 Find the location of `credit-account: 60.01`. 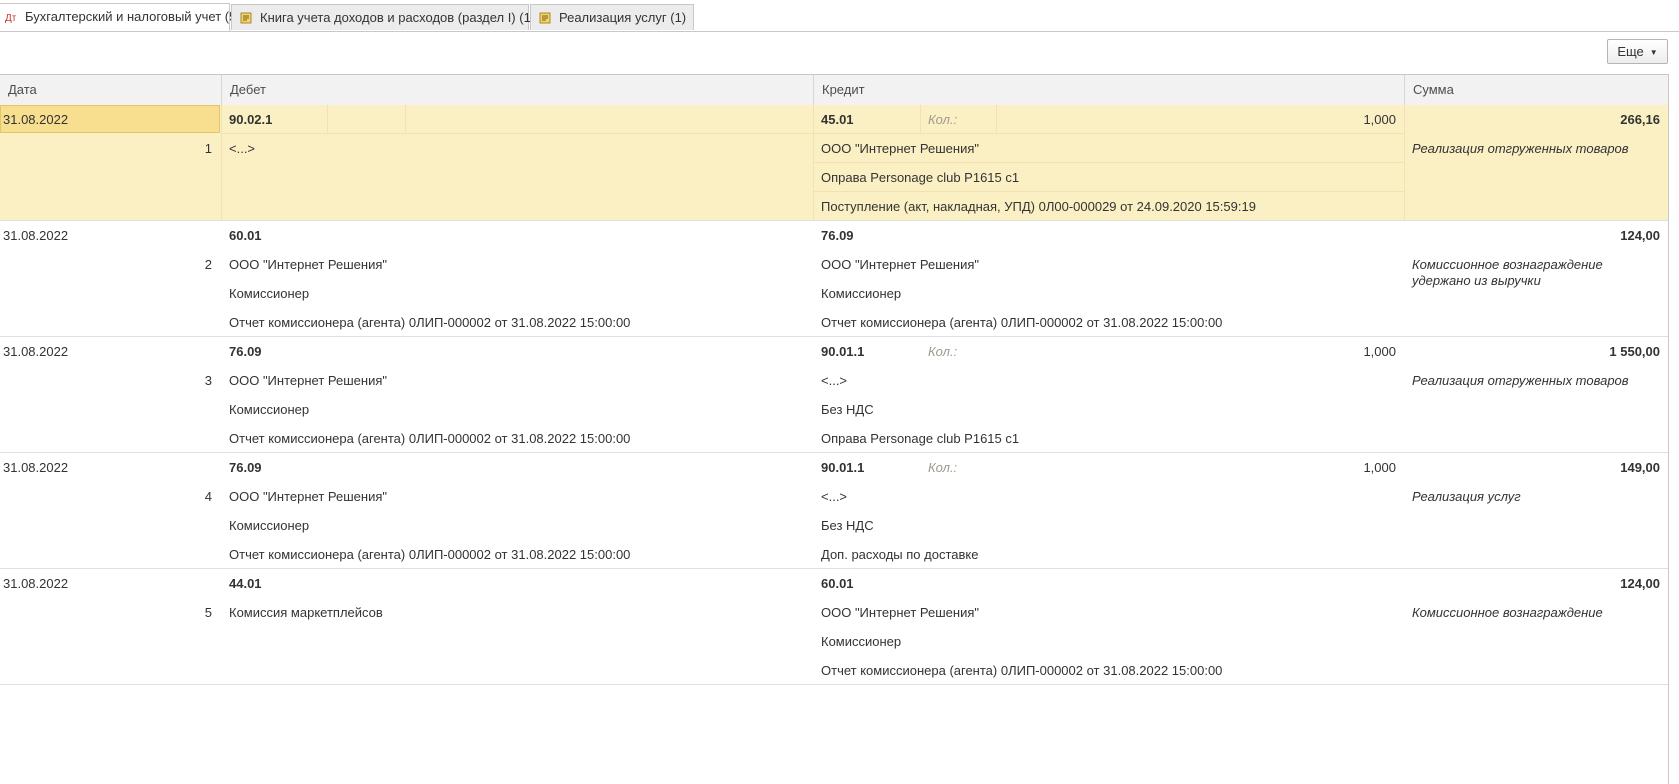

credit-account: 60.01 is located at coordinates (837, 583).